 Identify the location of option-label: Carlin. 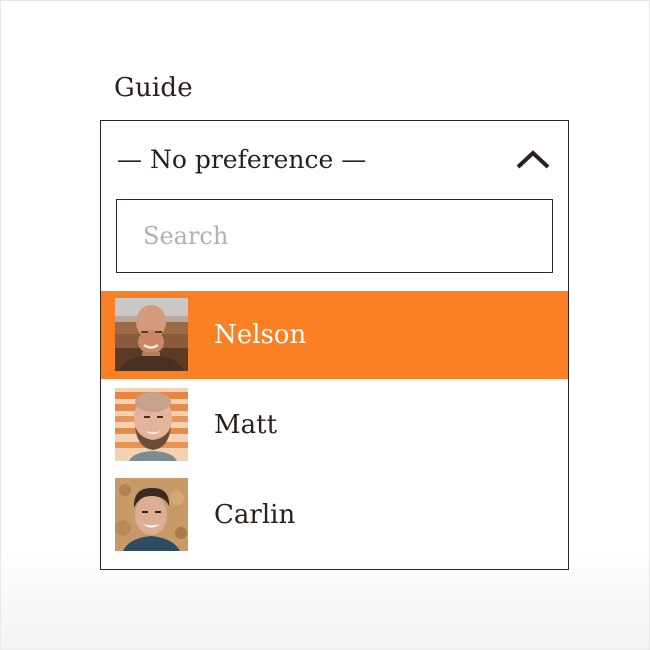
(255, 515).